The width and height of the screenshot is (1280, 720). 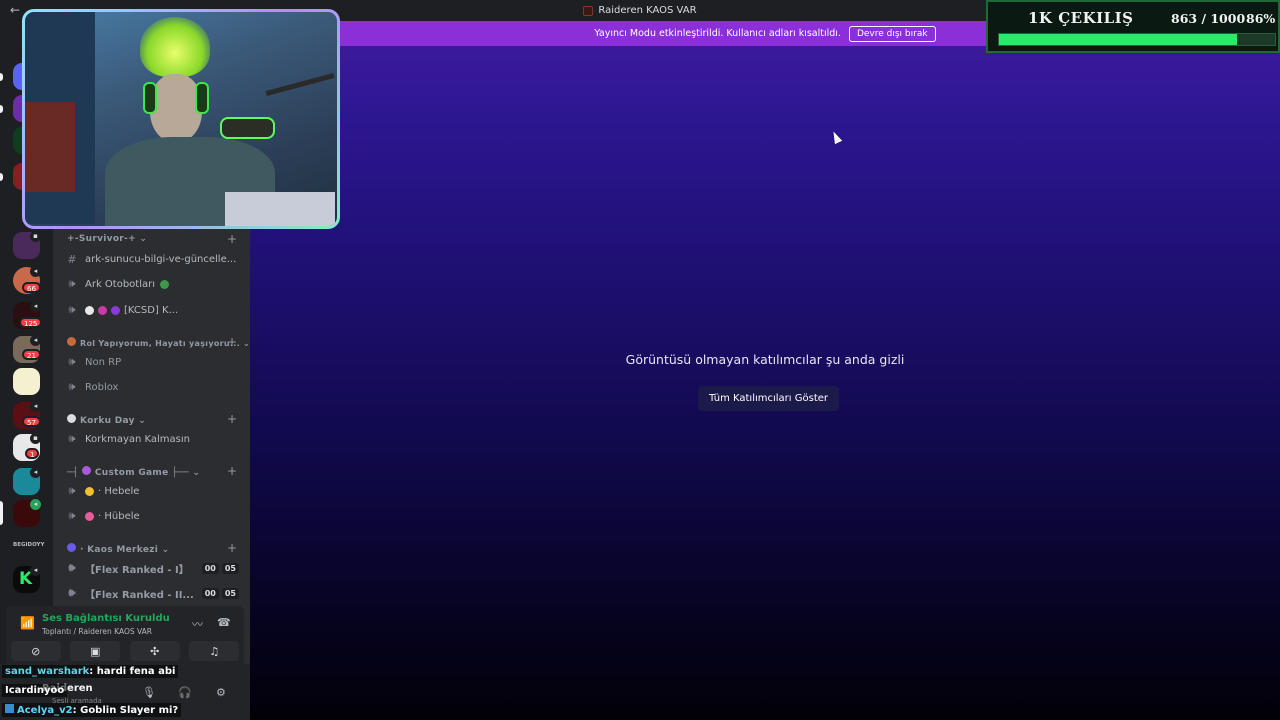 I want to click on category-kaos-merkezi: · Kaos Merkezi ⌄ +, so click(x=152, y=548).